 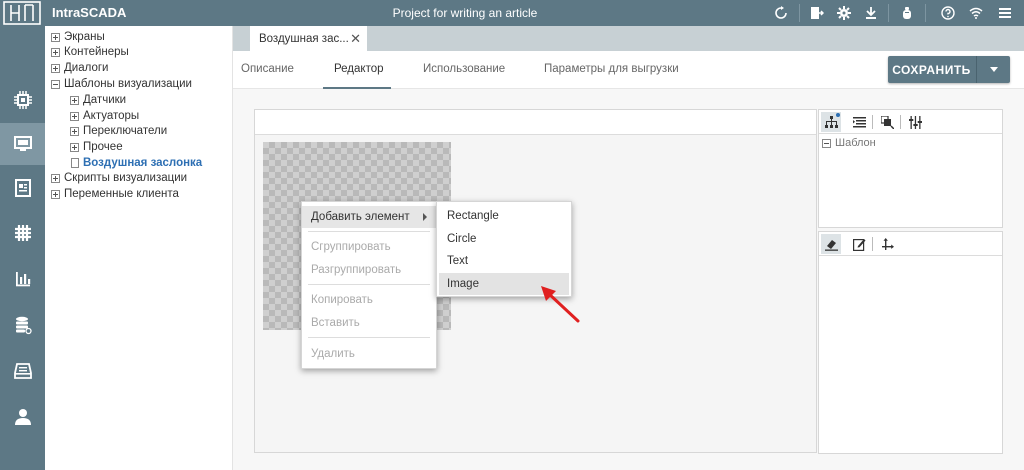 I want to click on template-tree-root: Шаблон, so click(x=849, y=143).